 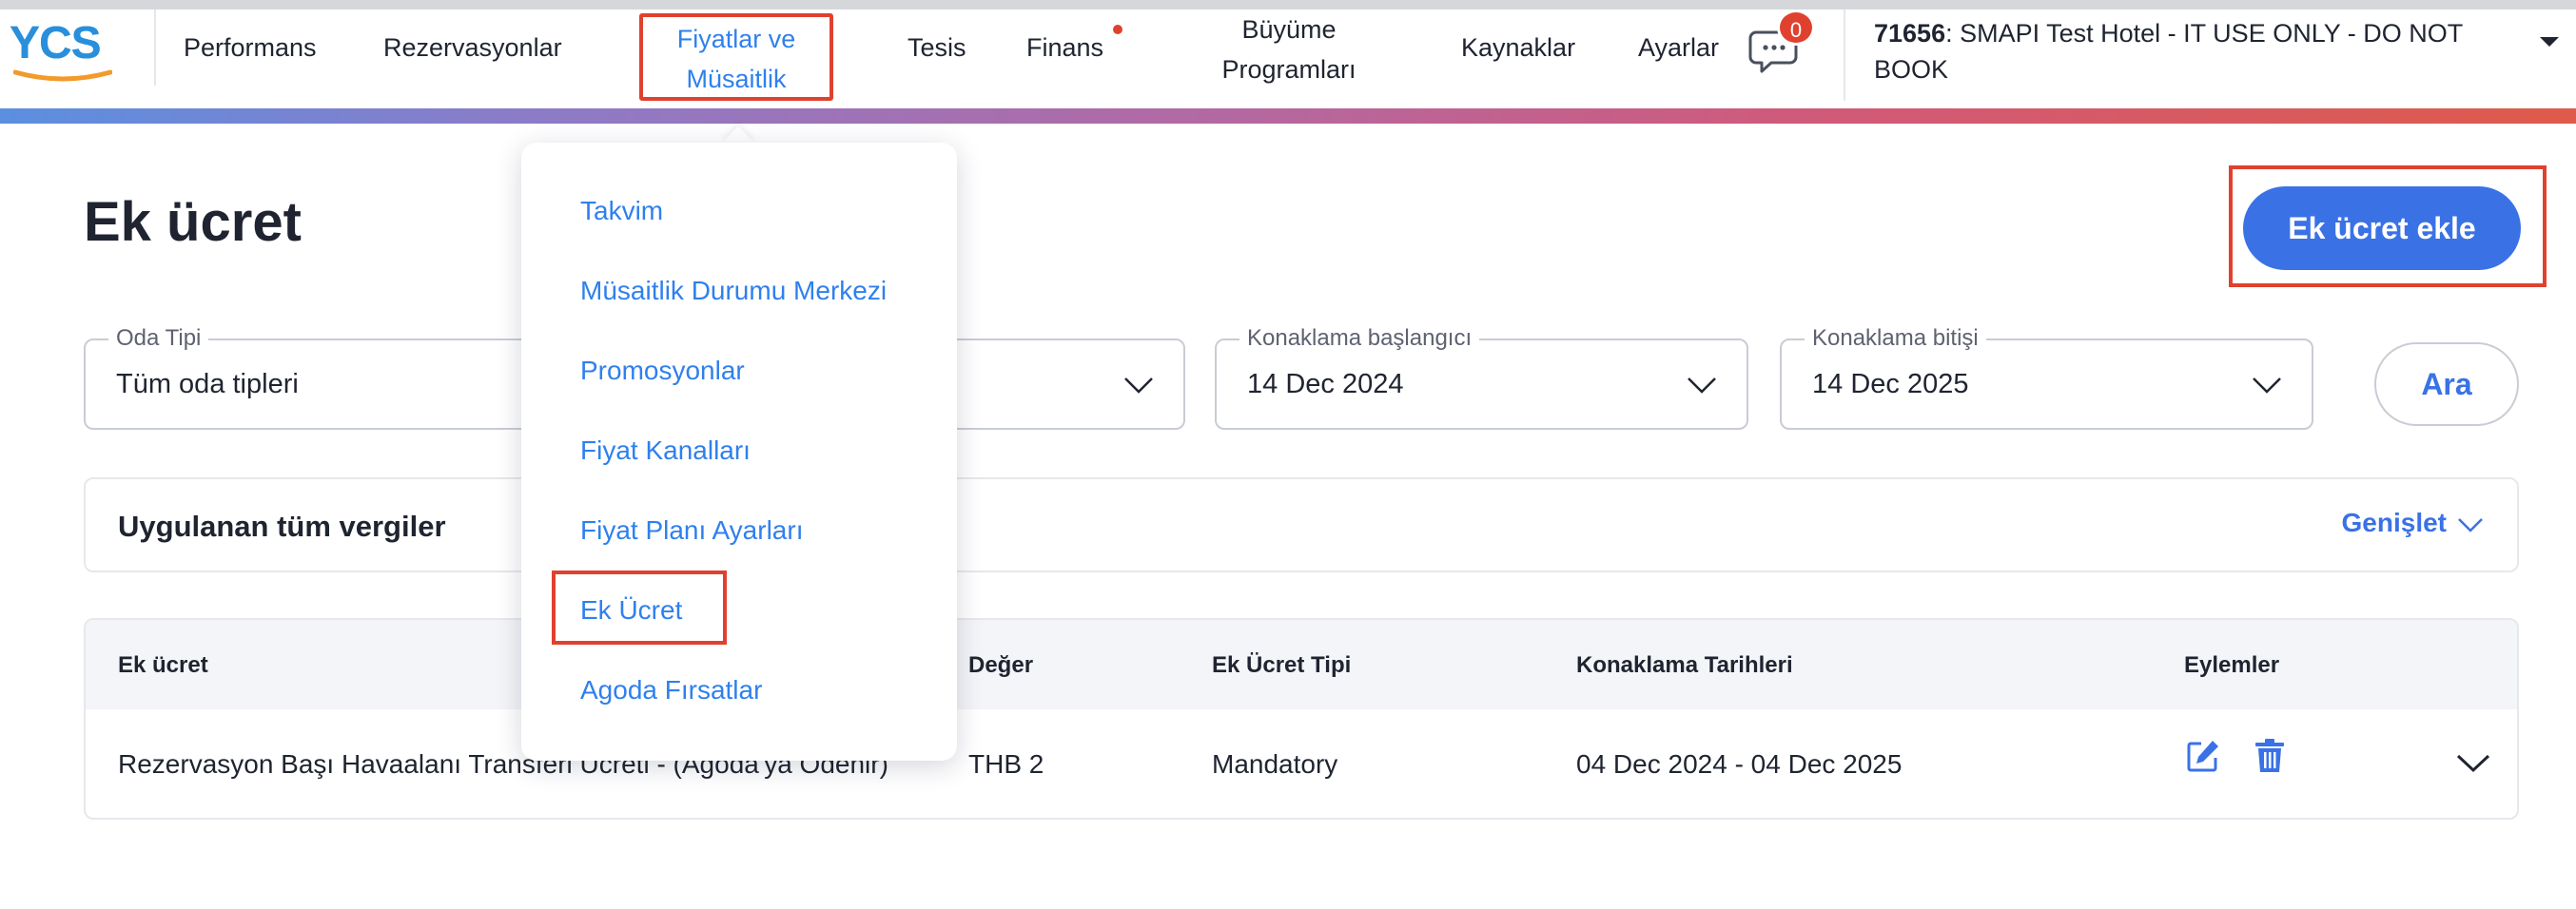 What do you see at coordinates (1275, 764) in the screenshot?
I see `surcharge-type: Mandatory` at bounding box center [1275, 764].